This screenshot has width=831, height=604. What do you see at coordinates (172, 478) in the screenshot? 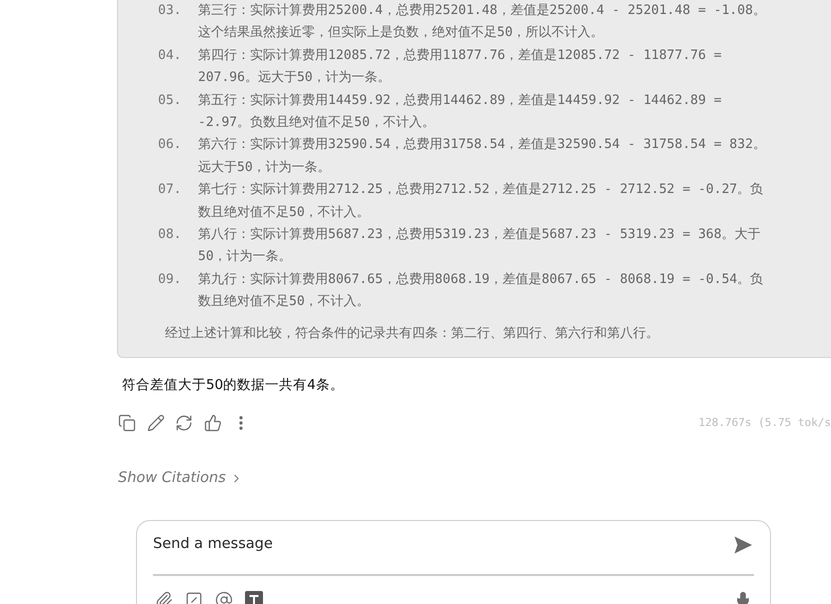
I see `show-citations-link: Show Citations` at bounding box center [172, 478].